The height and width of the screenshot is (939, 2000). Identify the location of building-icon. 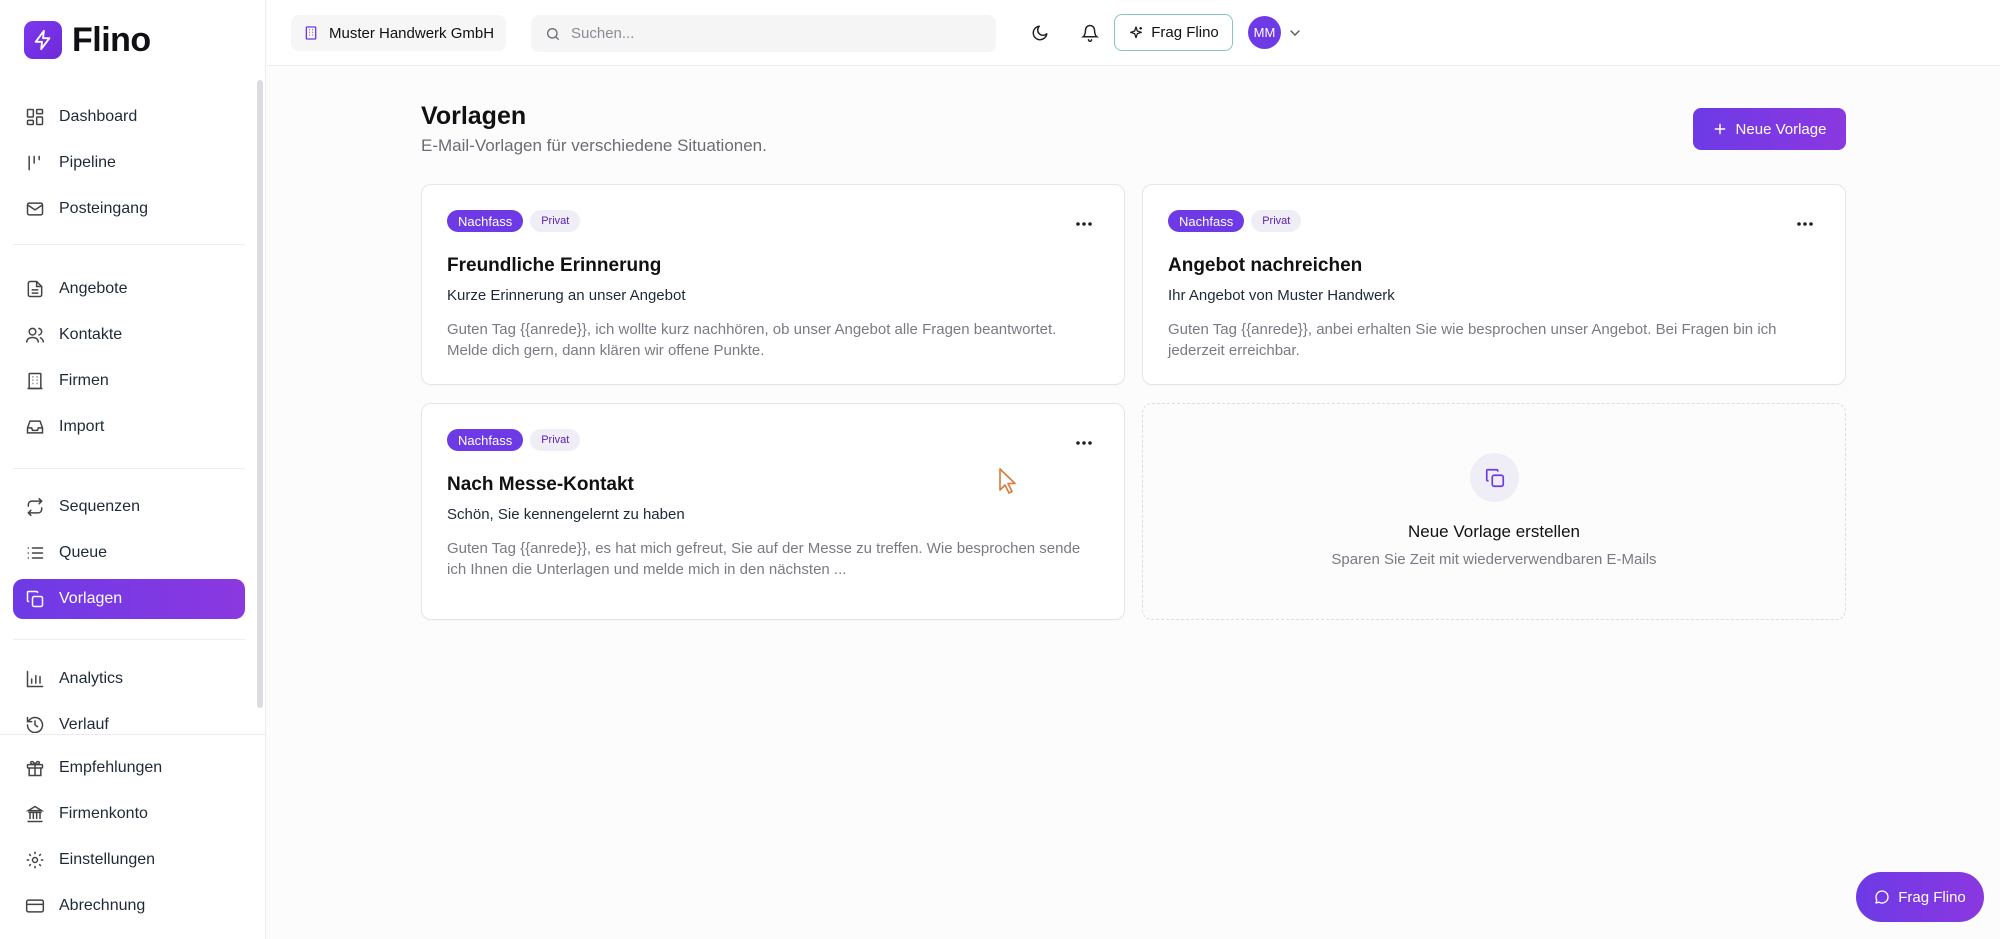
(35, 381).